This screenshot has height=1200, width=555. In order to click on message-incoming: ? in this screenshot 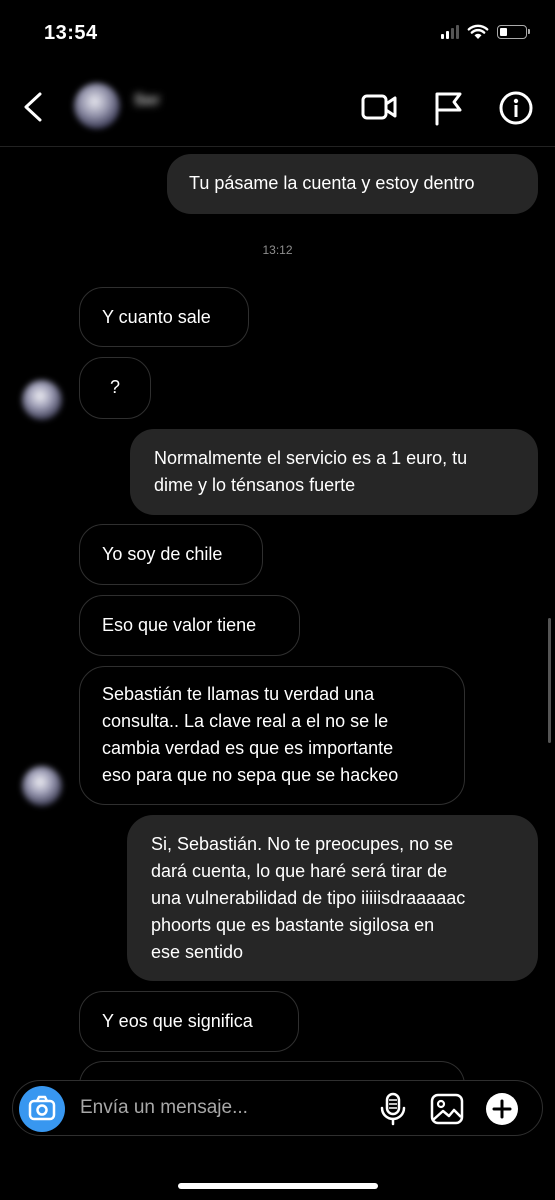, I will do `click(115, 388)`.